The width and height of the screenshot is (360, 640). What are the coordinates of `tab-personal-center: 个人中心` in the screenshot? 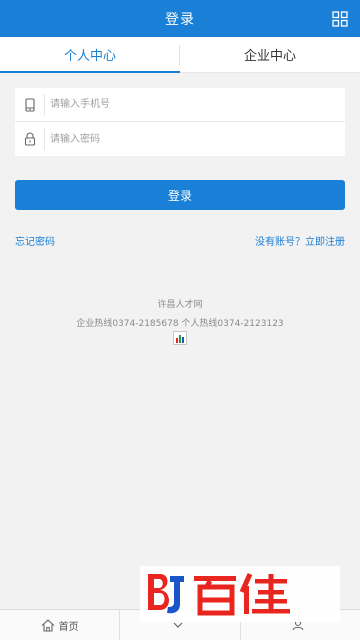 It's located at (90, 55).